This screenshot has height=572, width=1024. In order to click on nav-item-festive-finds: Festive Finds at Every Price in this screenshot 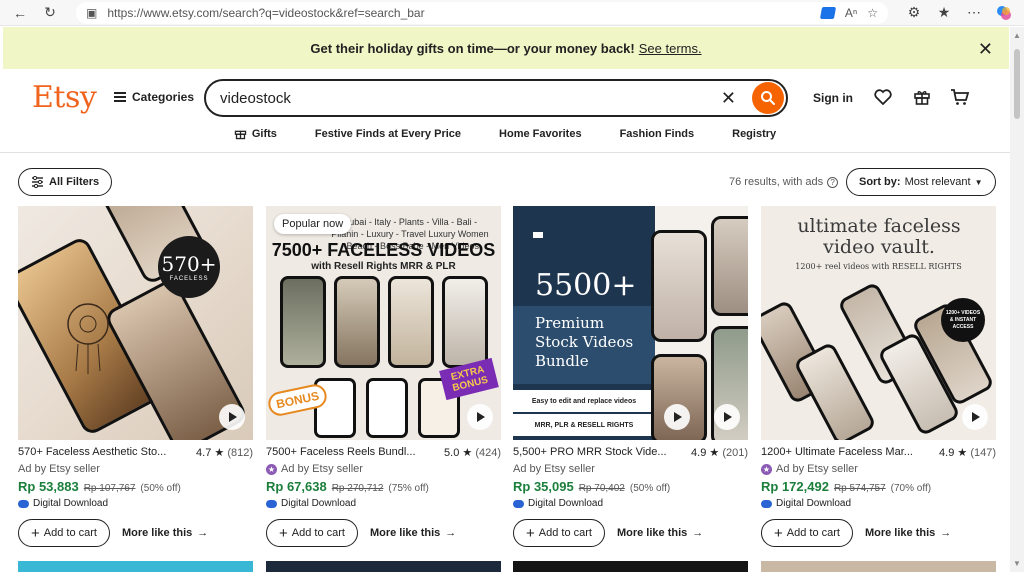, I will do `click(388, 133)`.